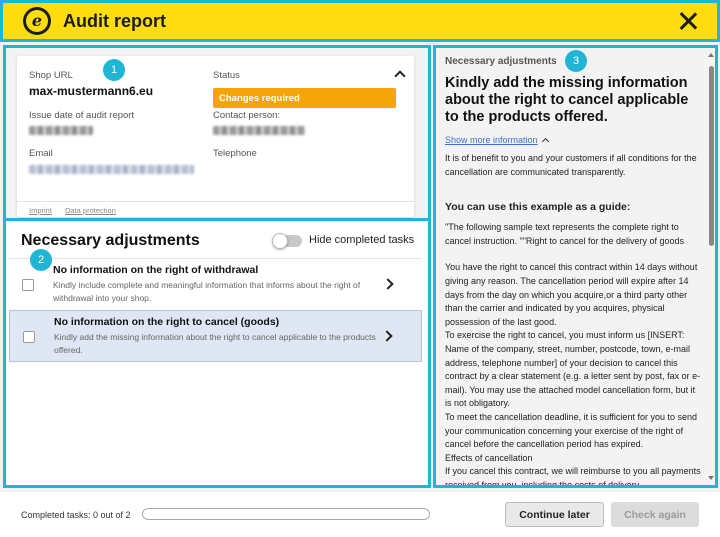  I want to click on toggle-knob, so click(280, 241).